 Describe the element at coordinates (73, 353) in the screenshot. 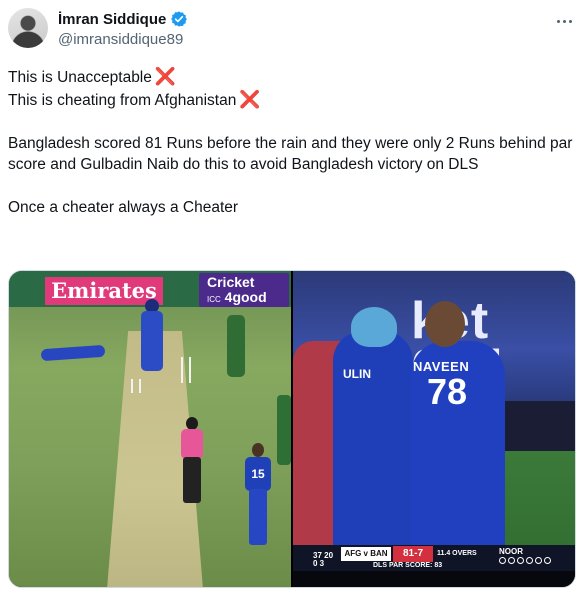

I see `player-lying-down` at that location.